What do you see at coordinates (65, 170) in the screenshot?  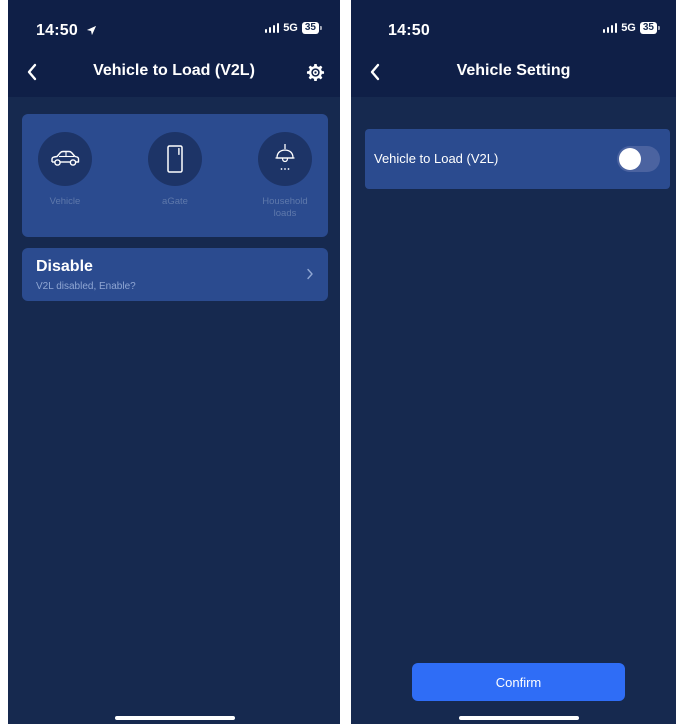 I see `flow-node-vehicle: Vehicle` at bounding box center [65, 170].